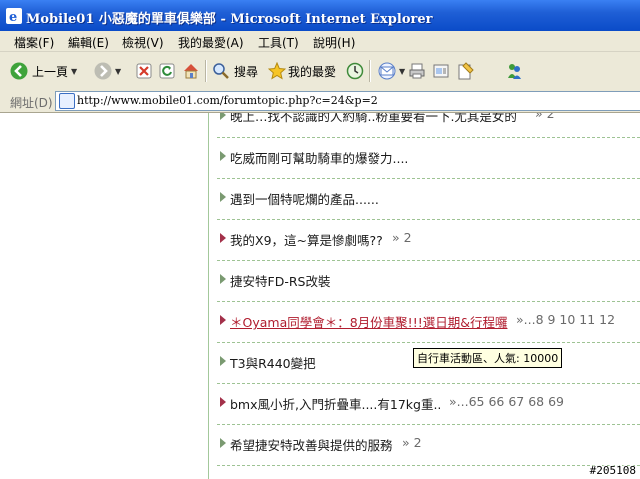  What do you see at coordinates (424, 240) in the screenshot?
I see `topic-row: 我的X9，這~算是慘劇嗎?? » 2` at bounding box center [424, 240].